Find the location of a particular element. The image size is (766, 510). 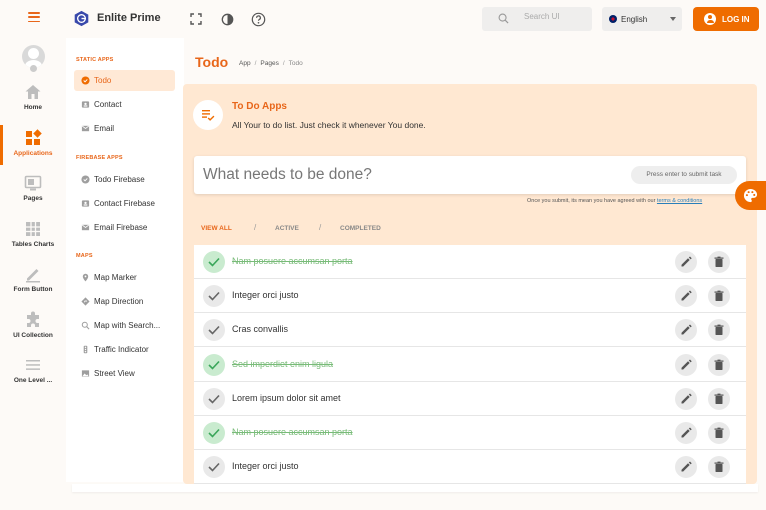

menu-item-street-view: Street View is located at coordinates (124, 373).